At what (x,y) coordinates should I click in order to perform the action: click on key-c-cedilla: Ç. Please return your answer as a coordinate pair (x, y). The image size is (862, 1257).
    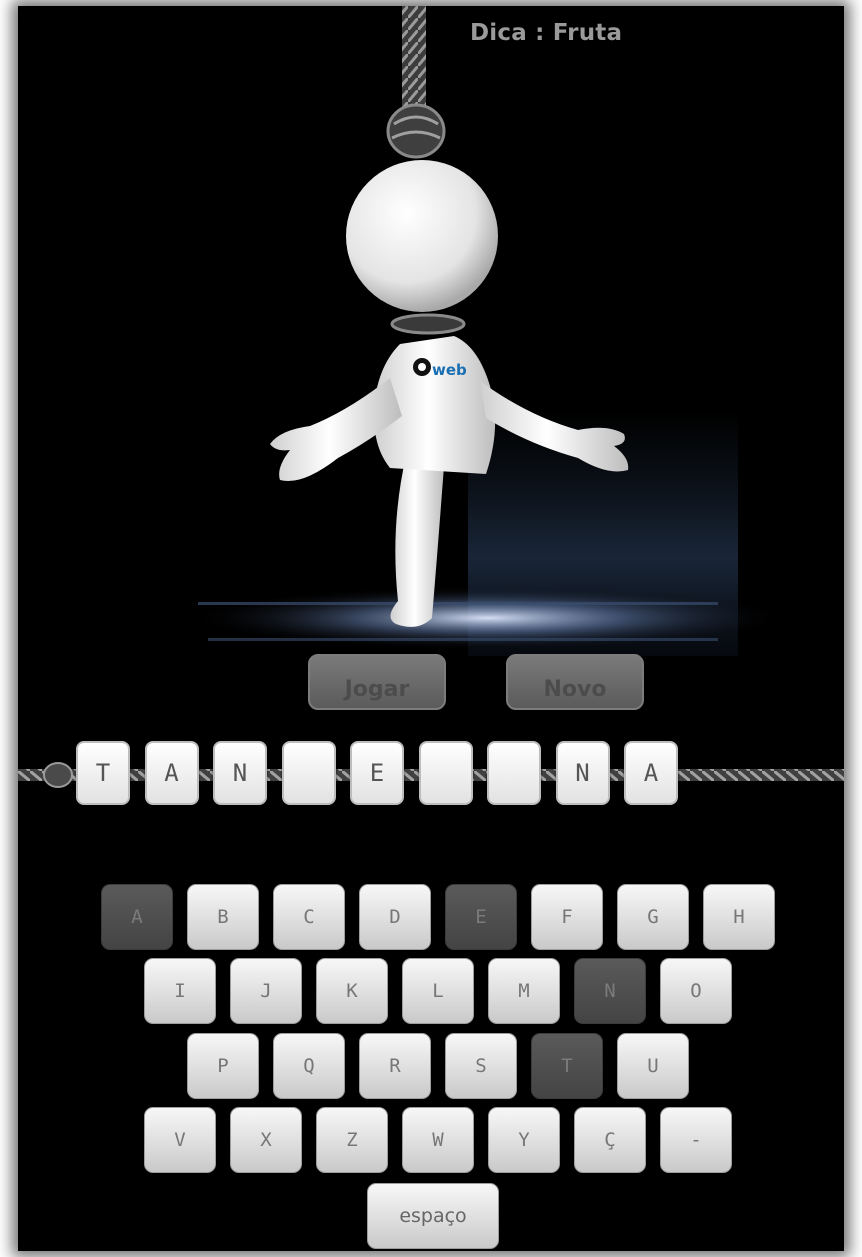
    Looking at the image, I should click on (610, 1140).